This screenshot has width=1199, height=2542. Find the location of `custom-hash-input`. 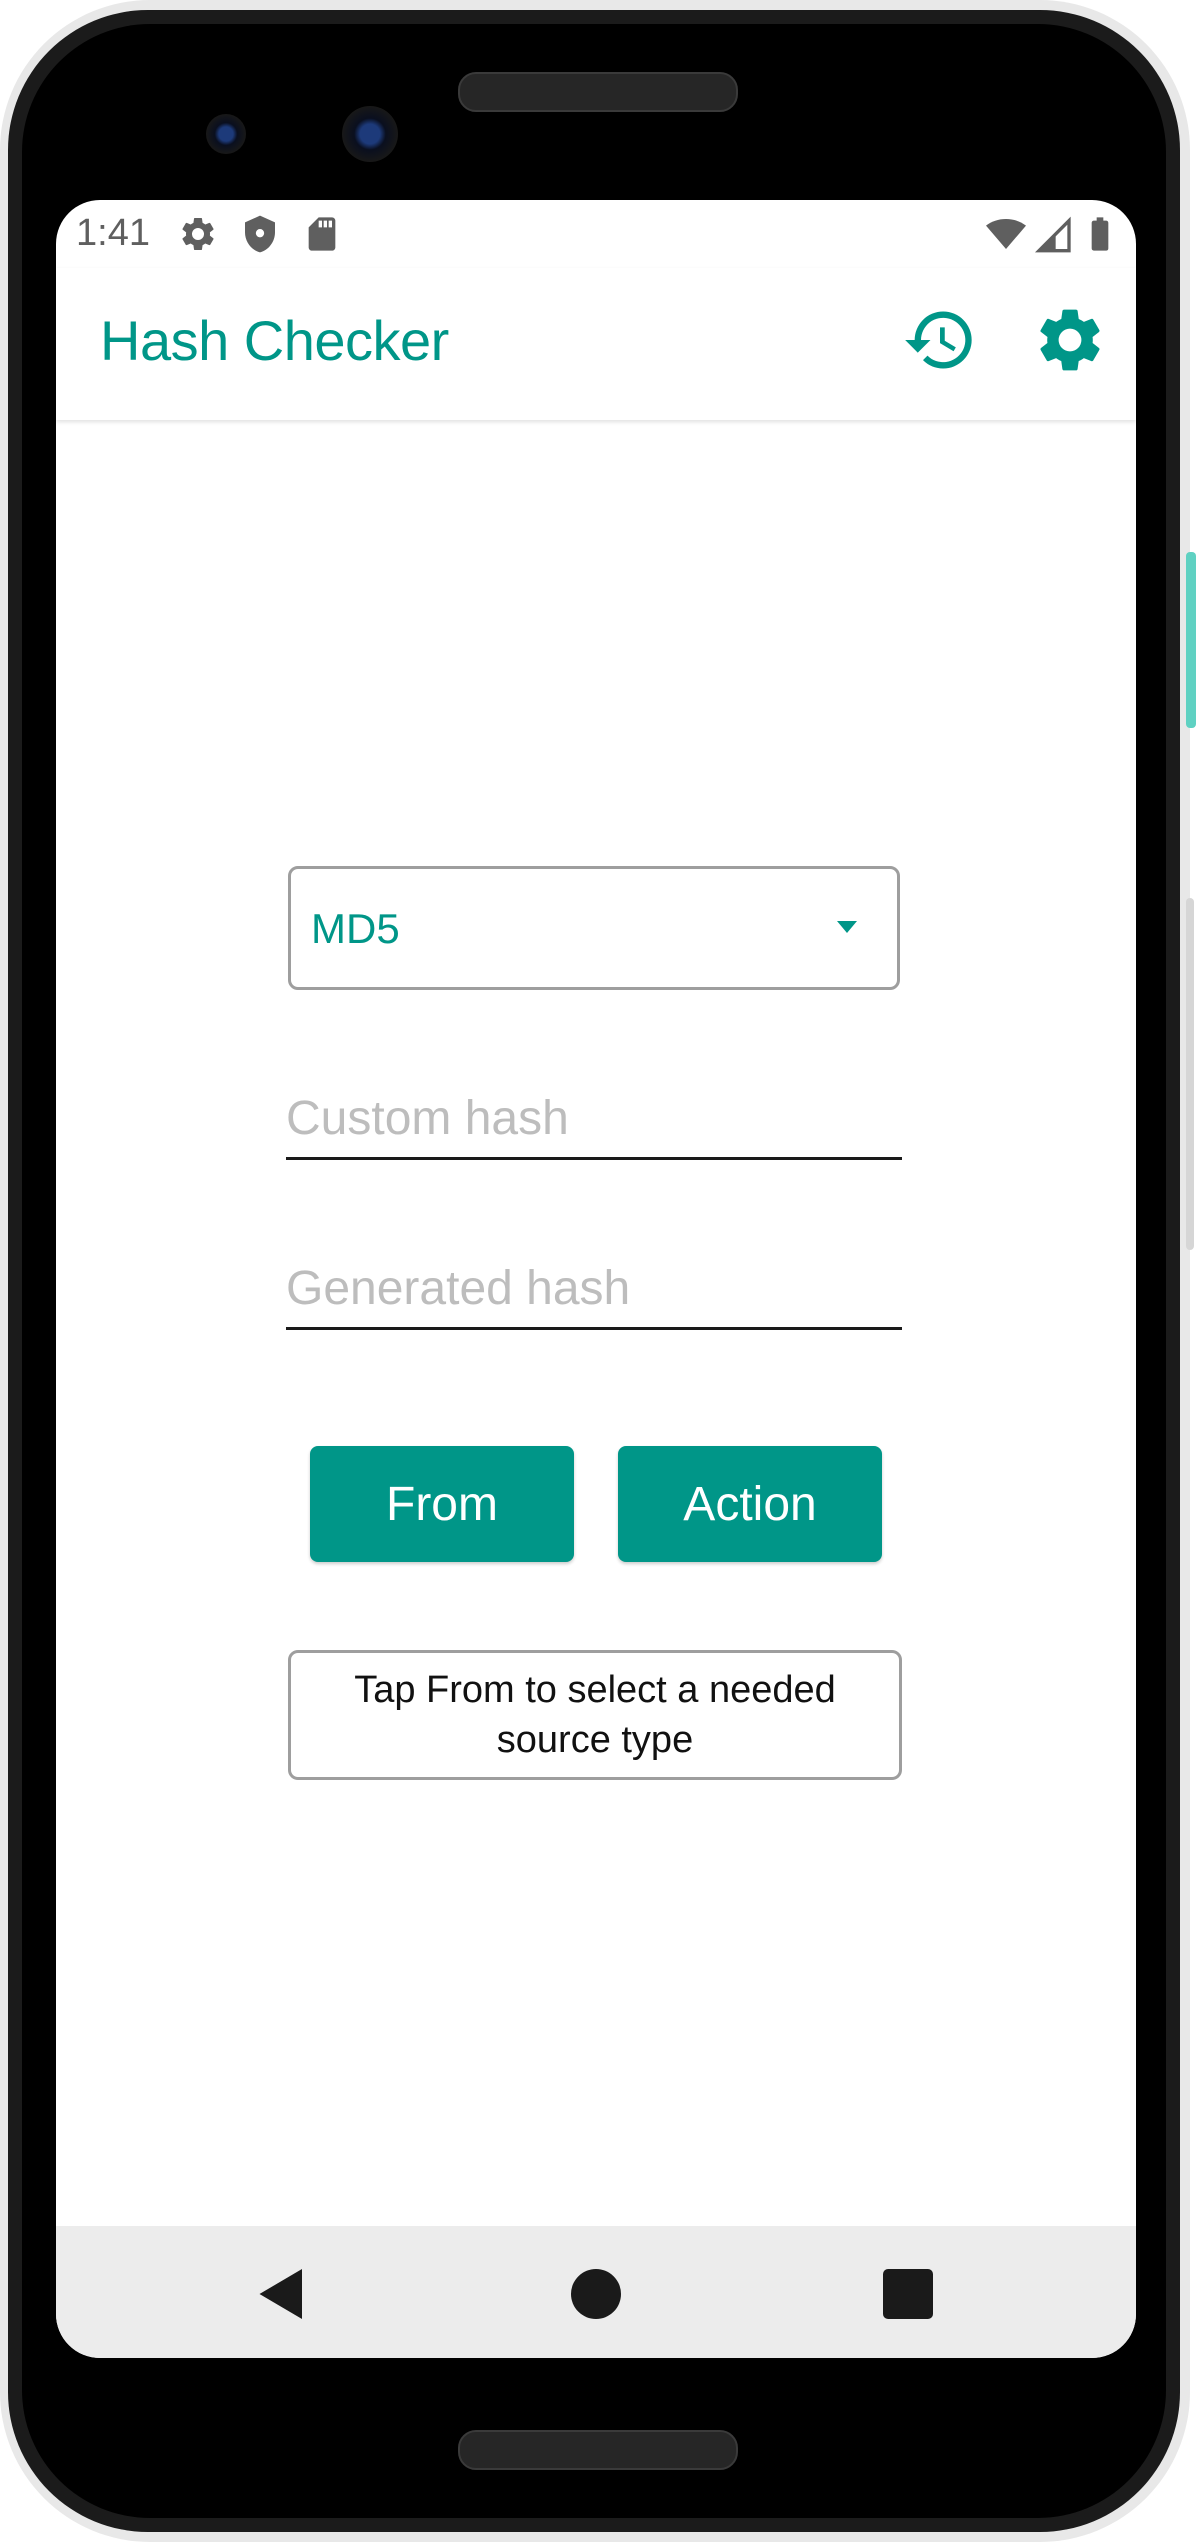

custom-hash-input is located at coordinates (594, 1120).